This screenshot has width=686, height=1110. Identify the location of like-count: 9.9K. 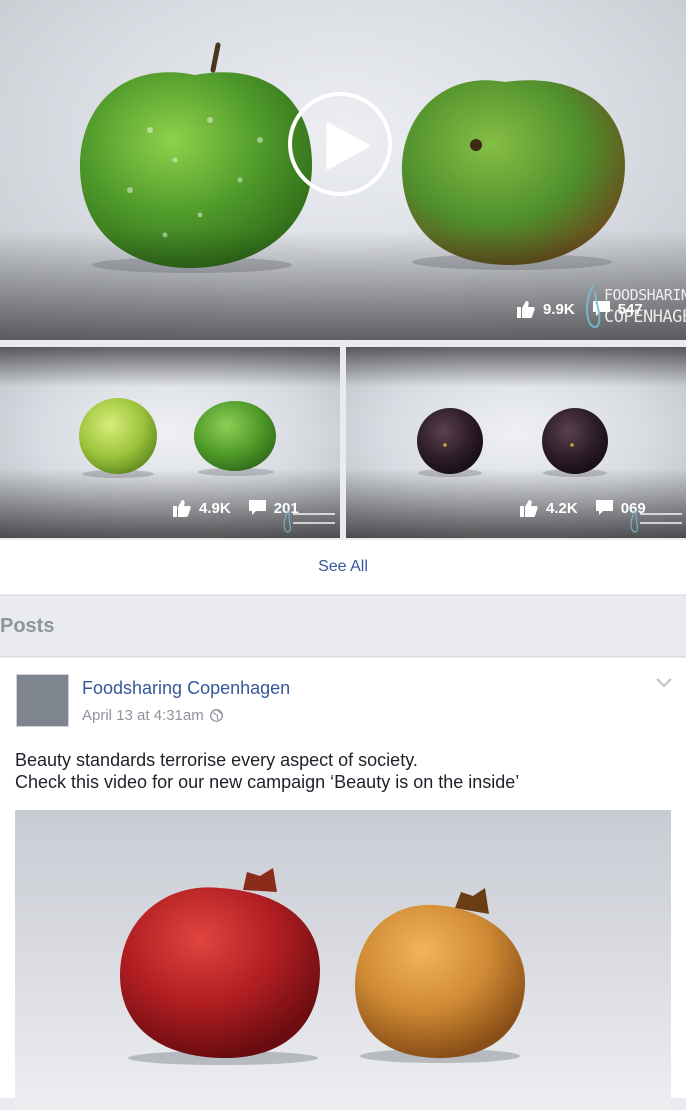
(559, 309).